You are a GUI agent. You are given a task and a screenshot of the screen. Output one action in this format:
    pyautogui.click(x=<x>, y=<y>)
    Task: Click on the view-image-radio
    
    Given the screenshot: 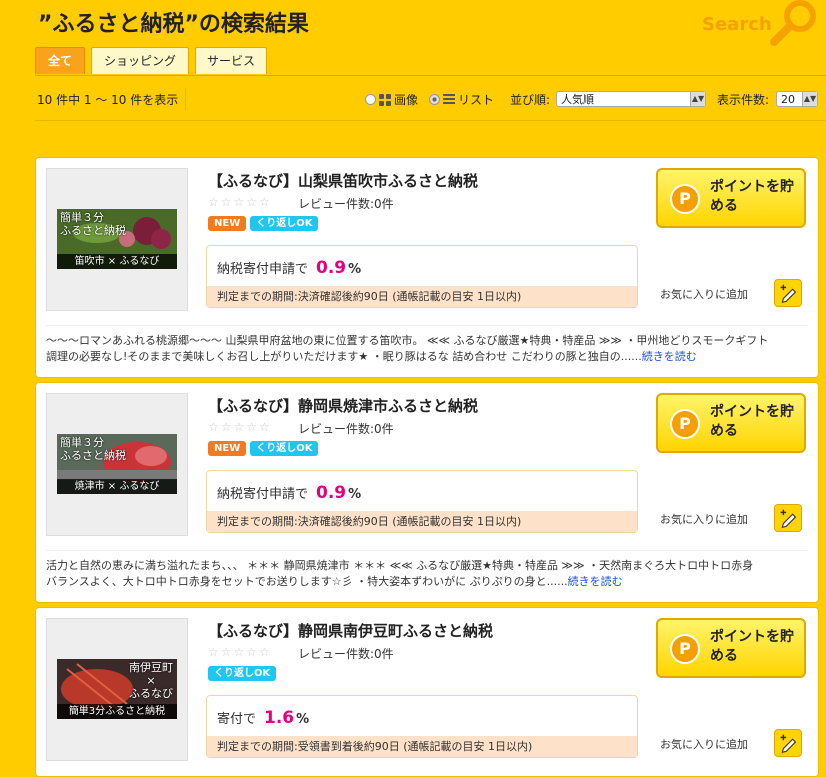 What is the action you would take?
    pyautogui.click(x=370, y=99)
    